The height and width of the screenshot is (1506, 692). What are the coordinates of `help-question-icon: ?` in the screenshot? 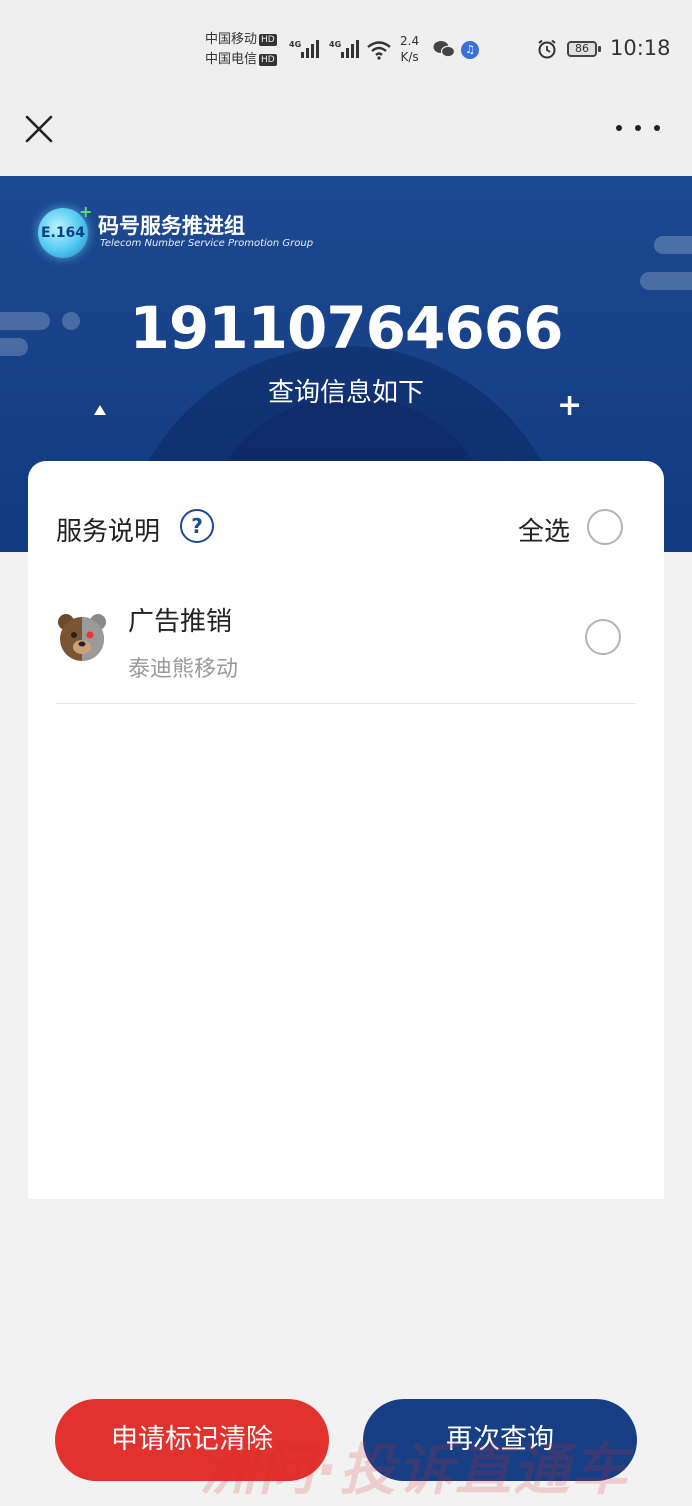 It's located at (197, 526).